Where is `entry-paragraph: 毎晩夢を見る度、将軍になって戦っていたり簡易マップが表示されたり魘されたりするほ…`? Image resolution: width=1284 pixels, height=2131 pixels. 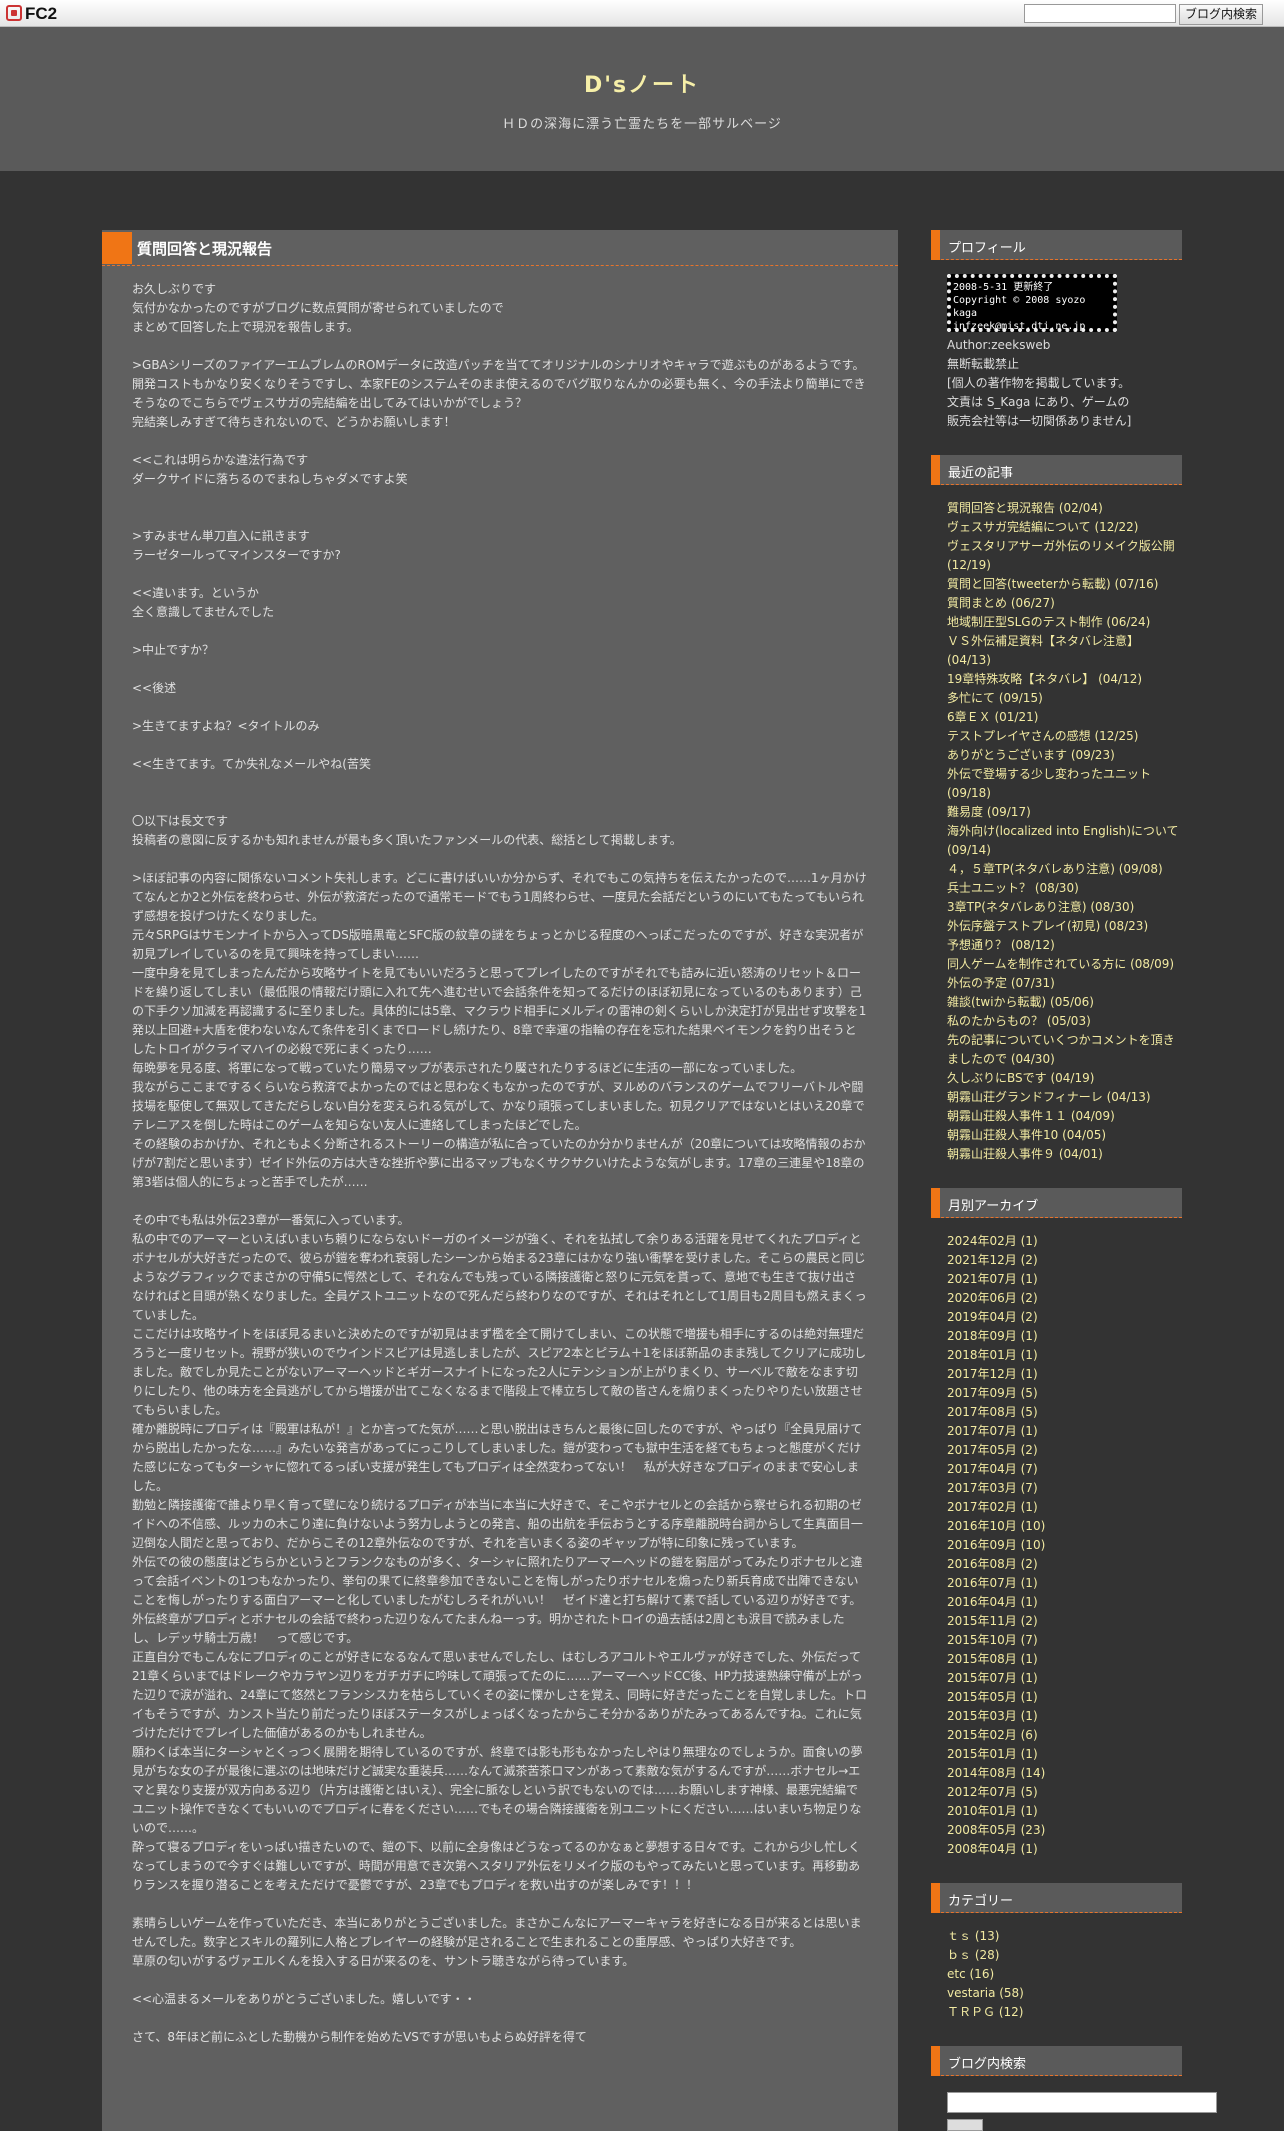 entry-paragraph: 毎晩夢を見る度、将軍になって戦っていたり簡易マップが表示されたり魘されたりするほ… is located at coordinates (467, 1068).